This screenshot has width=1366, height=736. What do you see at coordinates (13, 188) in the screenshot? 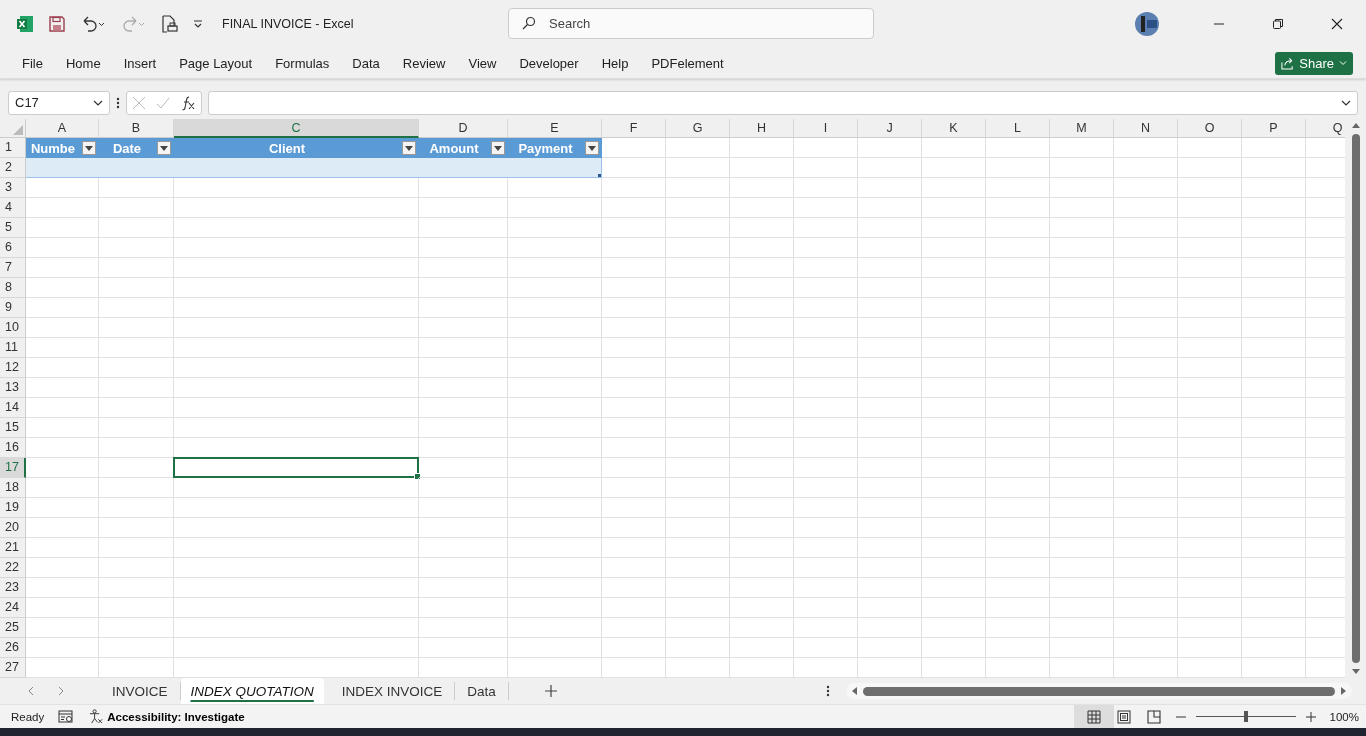
I see `row-header: 3` at bounding box center [13, 188].